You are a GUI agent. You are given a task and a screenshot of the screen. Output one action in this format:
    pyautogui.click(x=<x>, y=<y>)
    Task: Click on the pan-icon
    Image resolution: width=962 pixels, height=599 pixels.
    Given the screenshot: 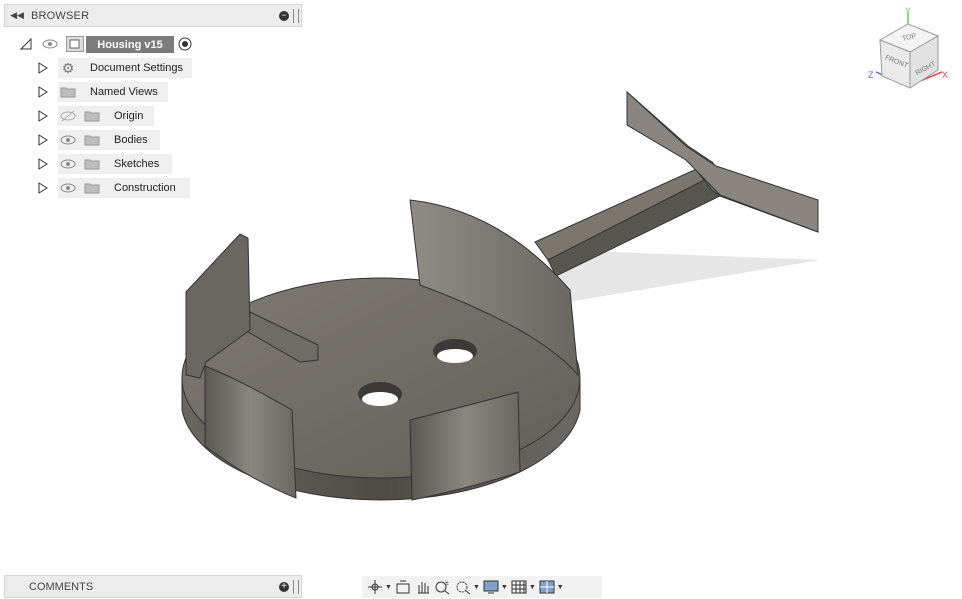 What is the action you would take?
    pyautogui.click(x=423, y=587)
    